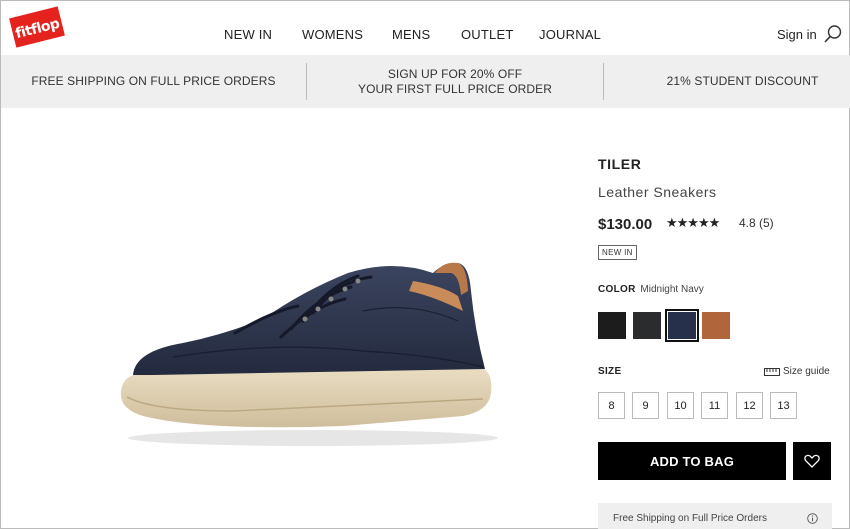 The image size is (850, 529). What do you see at coordinates (332, 34) in the screenshot?
I see `nav-womens: WOMENS` at bounding box center [332, 34].